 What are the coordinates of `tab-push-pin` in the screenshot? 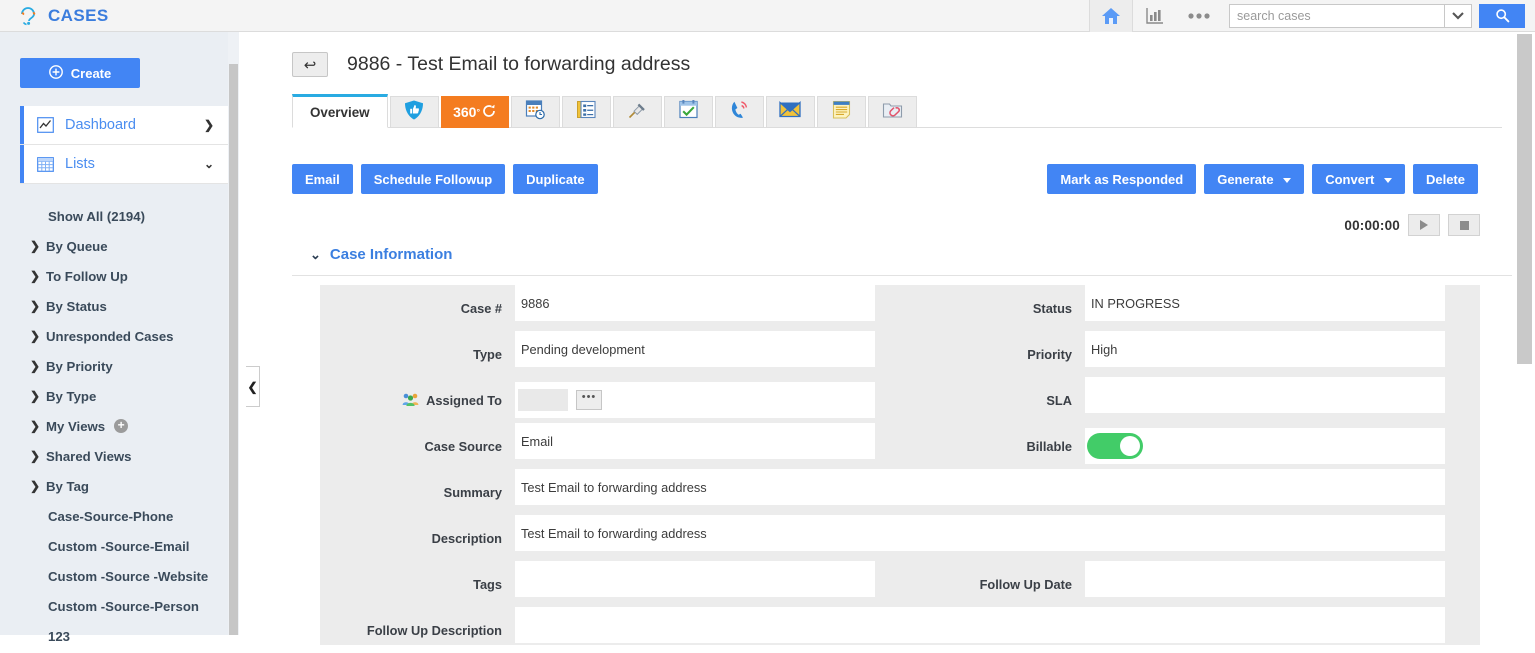 It's located at (637, 112).